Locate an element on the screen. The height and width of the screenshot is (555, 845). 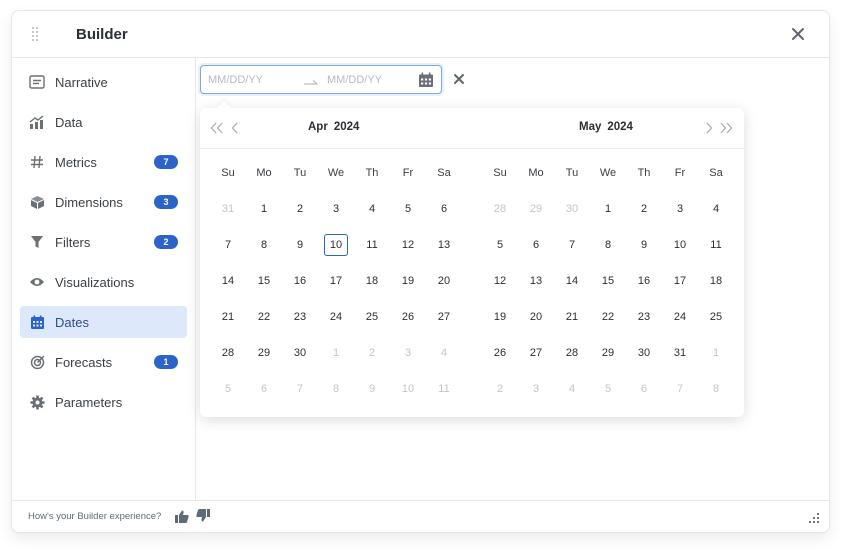
calendar-day: 22 is located at coordinates (608, 317).